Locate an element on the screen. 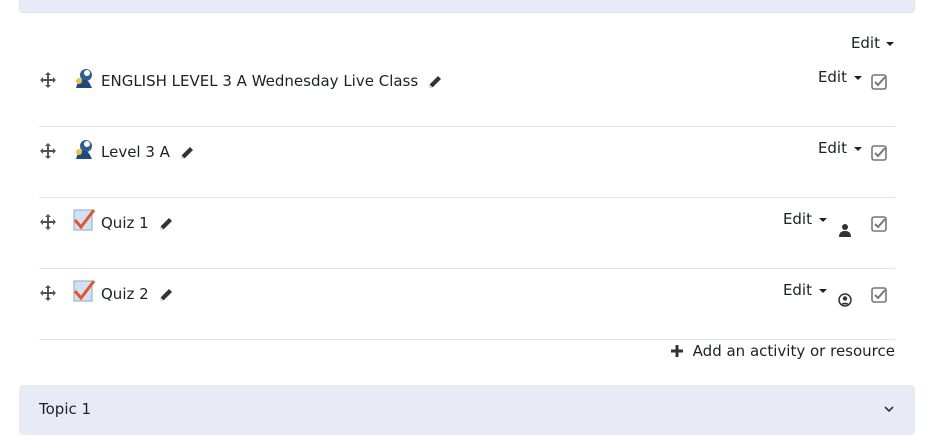  activity-name-text: Quiz 1 is located at coordinates (125, 223).